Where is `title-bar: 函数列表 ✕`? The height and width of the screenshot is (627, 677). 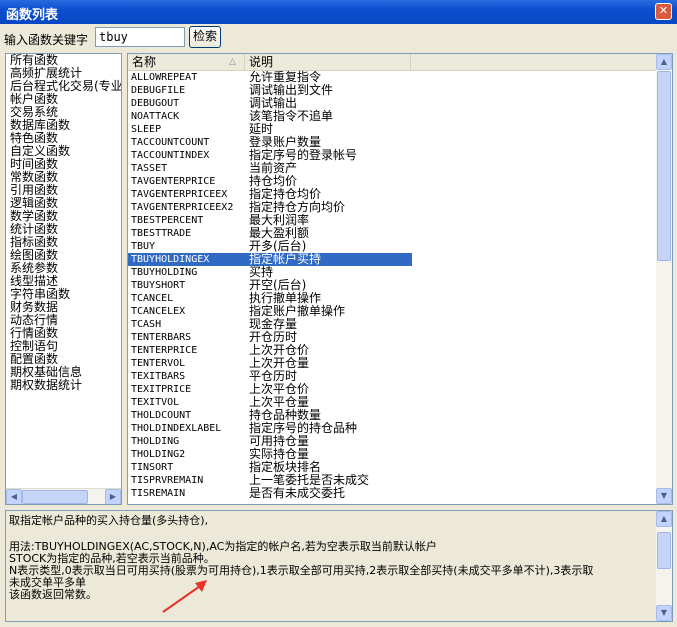 title-bar: 函数列表 ✕ is located at coordinates (338, 12).